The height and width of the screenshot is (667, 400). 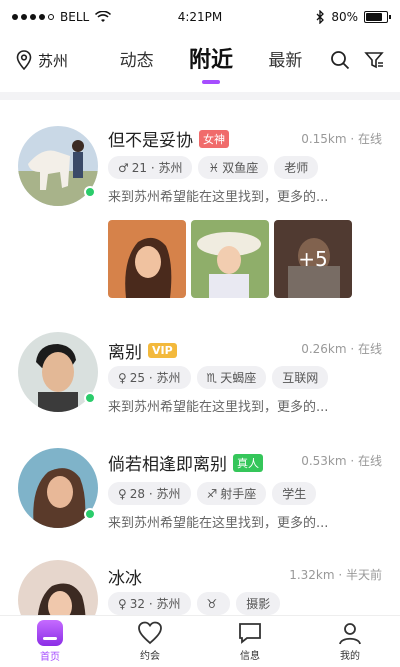 I want to click on job-tag: 摄影, so click(x=258, y=603).